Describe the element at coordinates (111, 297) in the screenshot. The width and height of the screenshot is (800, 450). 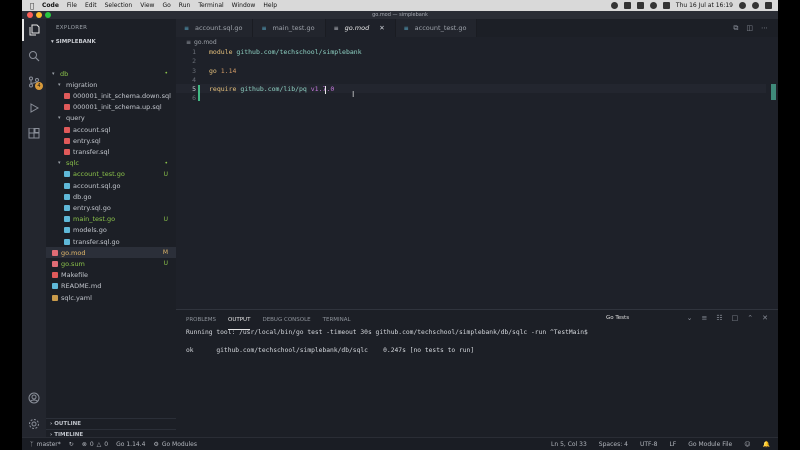
I see `tree-item: sqlc.yaml` at that location.